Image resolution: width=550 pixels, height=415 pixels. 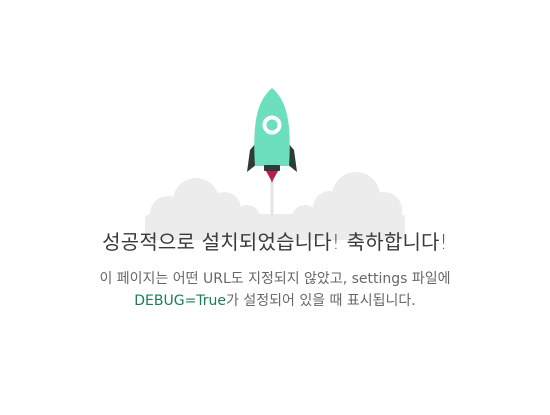 What do you see at coordinates (321, 301) in the screenshot?
I see `info-message-part2: 가 설정되어 있을 때 표시됩니다.` at bounding box center [321, 301].